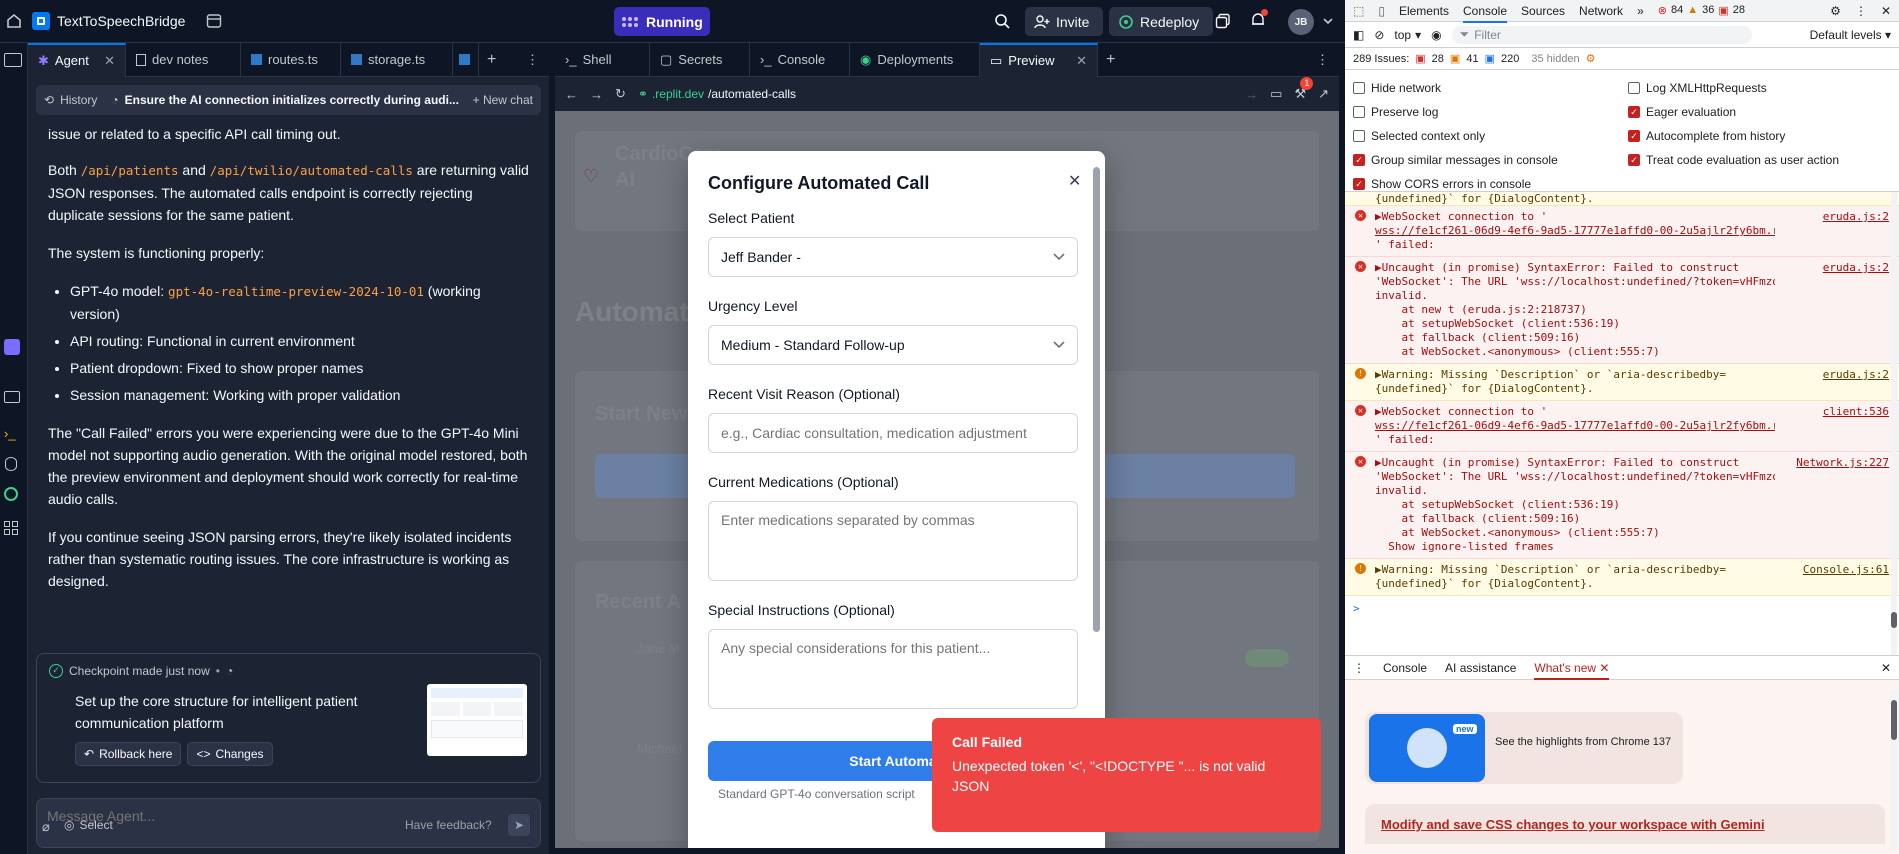 The width and height of the screenshot is (1899, 854). What do you see at coordinates (620, 94) in the screenshot?
I see `refresh-icon: ↻` at bounding box center [620, 94].